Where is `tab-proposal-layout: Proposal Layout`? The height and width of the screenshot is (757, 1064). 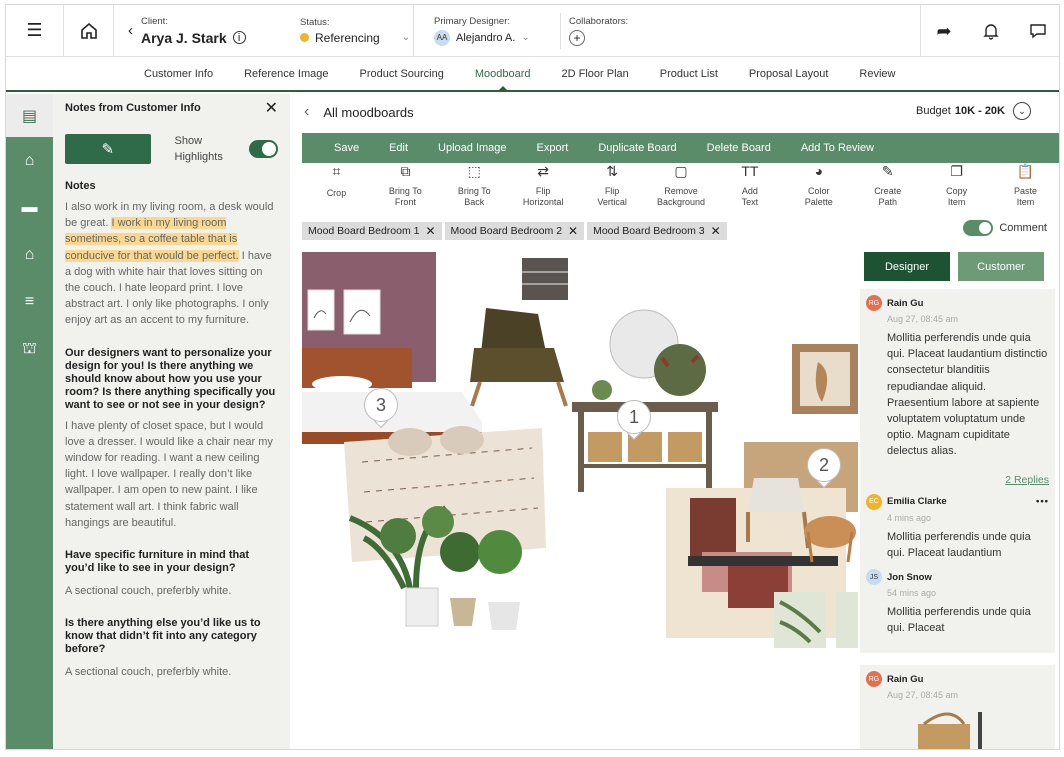
tab-proposal-layout: Proposal Layout is located at coordinates (789, 74).